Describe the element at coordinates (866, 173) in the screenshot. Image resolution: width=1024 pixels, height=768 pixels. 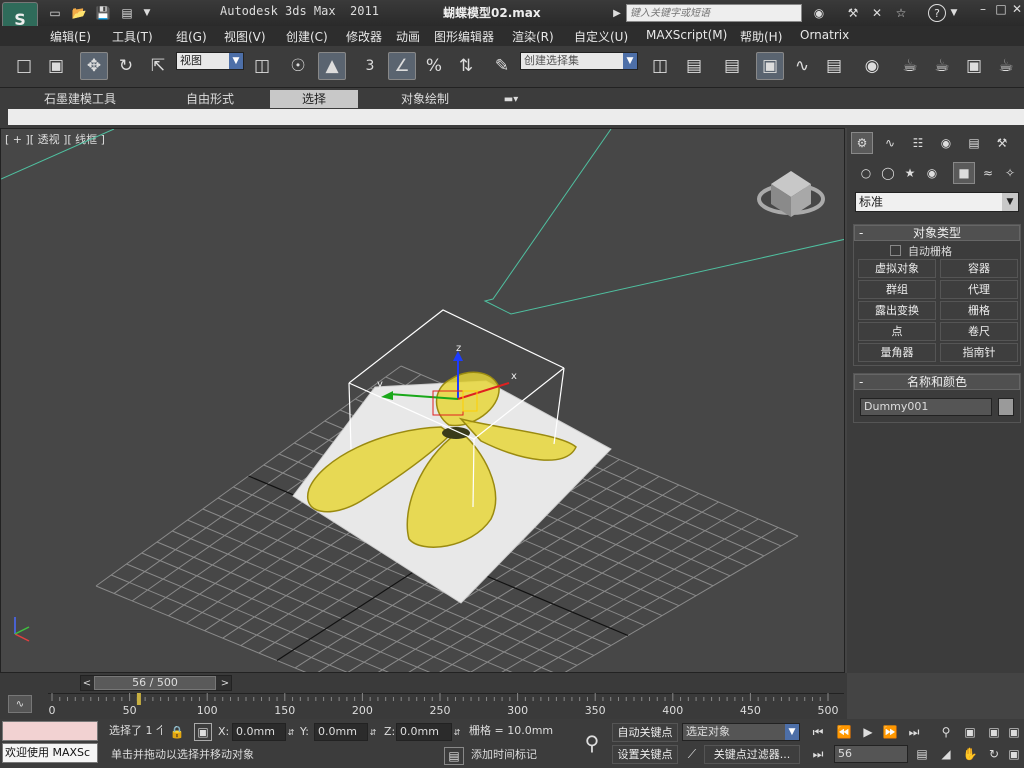
I see `geometry-icon: ○` at that location.